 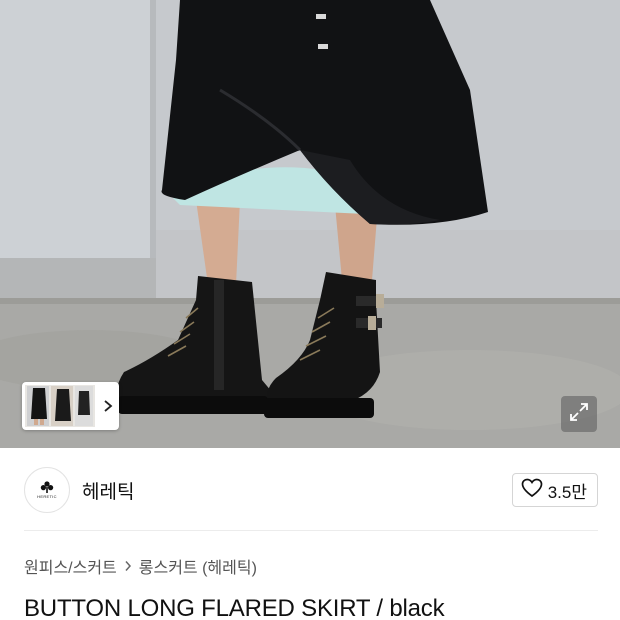 What do you see at coordinates (60, 406) in the screenshot?
I see `product-thumbnail-strip` at bounding box center [60, 406].